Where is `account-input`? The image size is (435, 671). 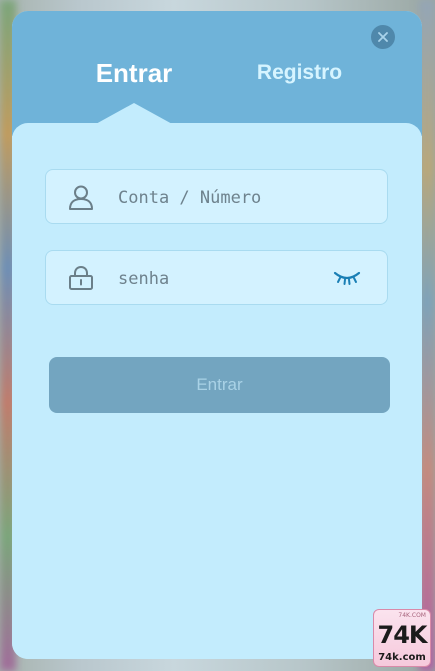 account-input is located at coordinates (218, 198).